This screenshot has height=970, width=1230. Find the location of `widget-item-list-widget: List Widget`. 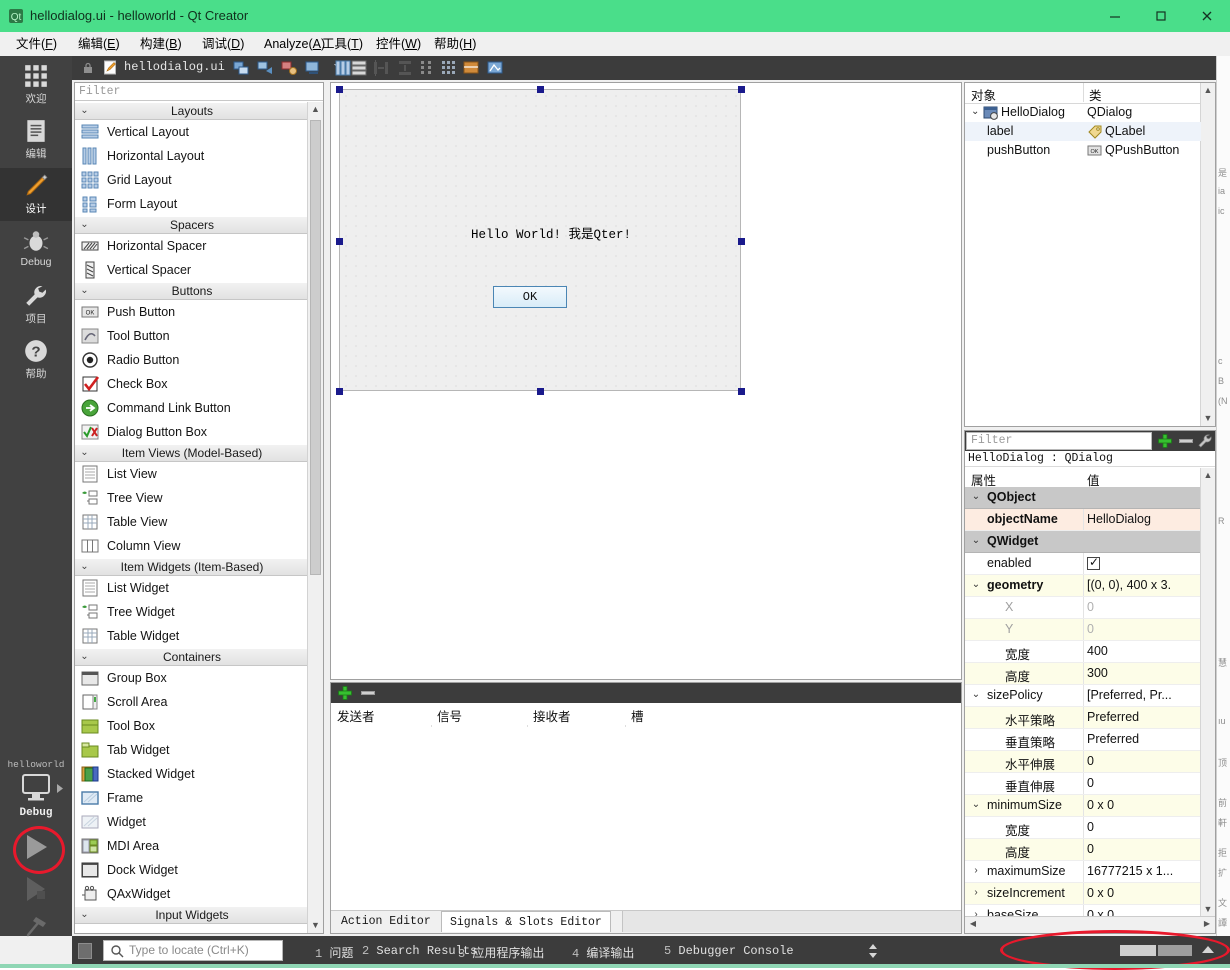

widget-item-list-widget: List Widget is located at coordinates (192, 588).